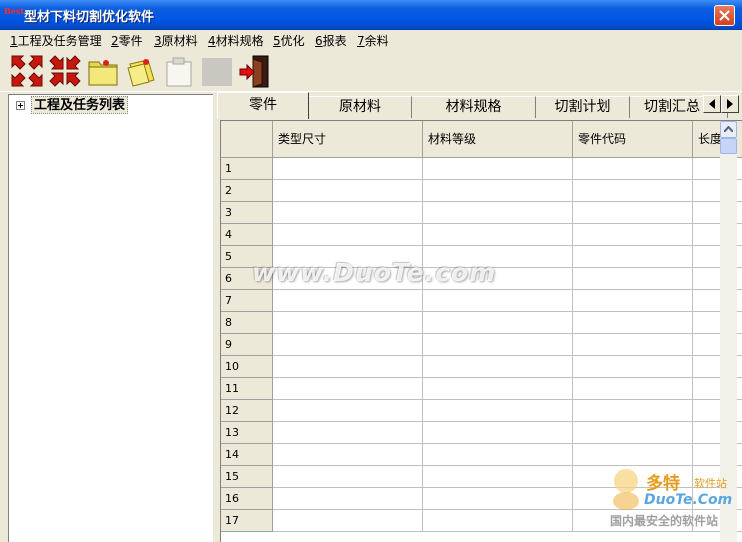  What do you see at coordinates (371, 15) in the screenshot?
I see `title-bar: Best 型材下料切割优化软件` at bounding box center [371, 15].